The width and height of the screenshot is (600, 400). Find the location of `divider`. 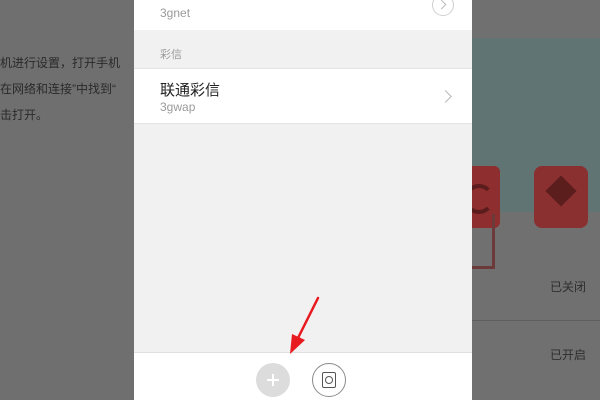

divider is located at coordinates (303, 123).